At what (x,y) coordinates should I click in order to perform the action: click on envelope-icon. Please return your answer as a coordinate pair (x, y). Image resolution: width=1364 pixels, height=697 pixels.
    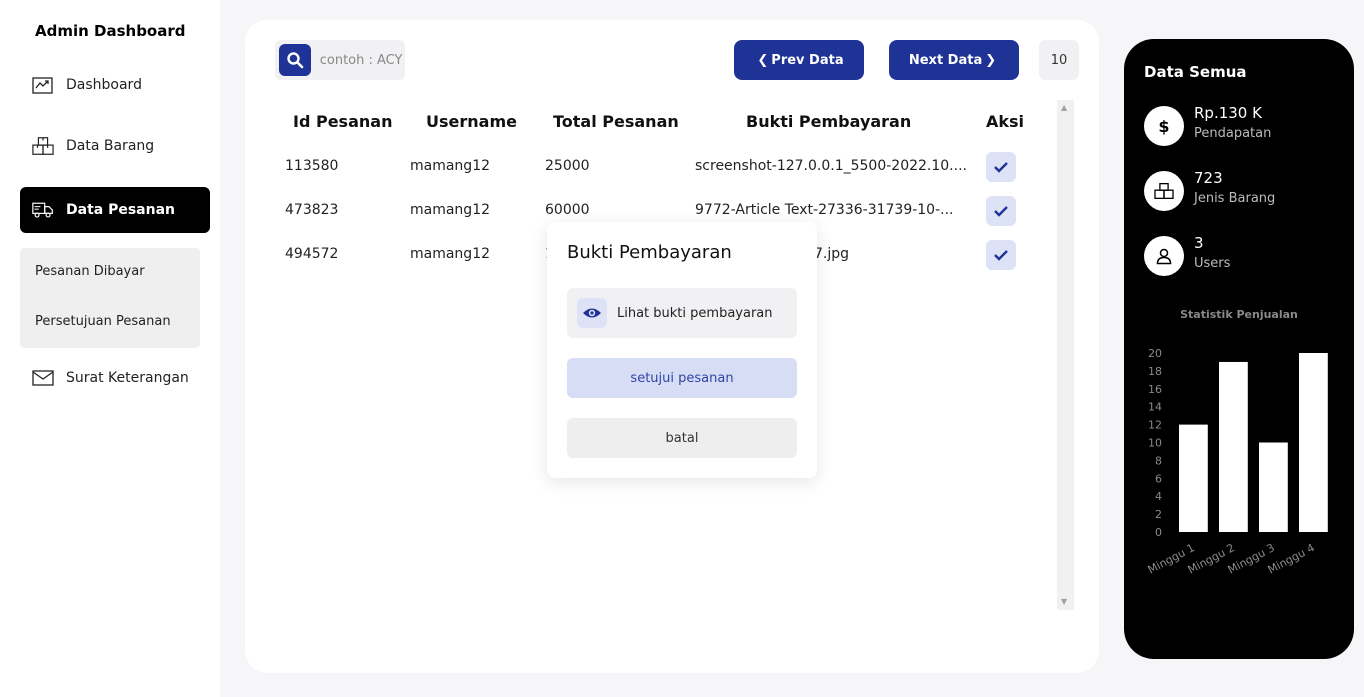
    Looking at the image, I should click on (43, 378).